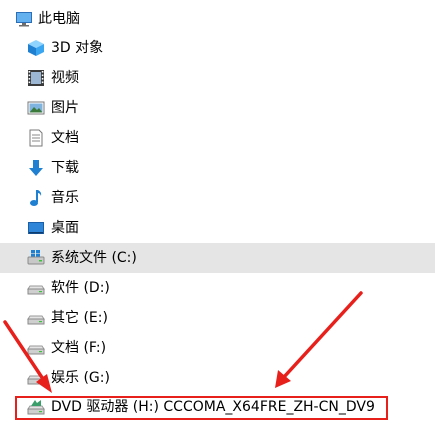 The height and width of the screenshot is (429, 435). I want to click on tree-item-drive-e: 其它 (E:), so click(217, 318).